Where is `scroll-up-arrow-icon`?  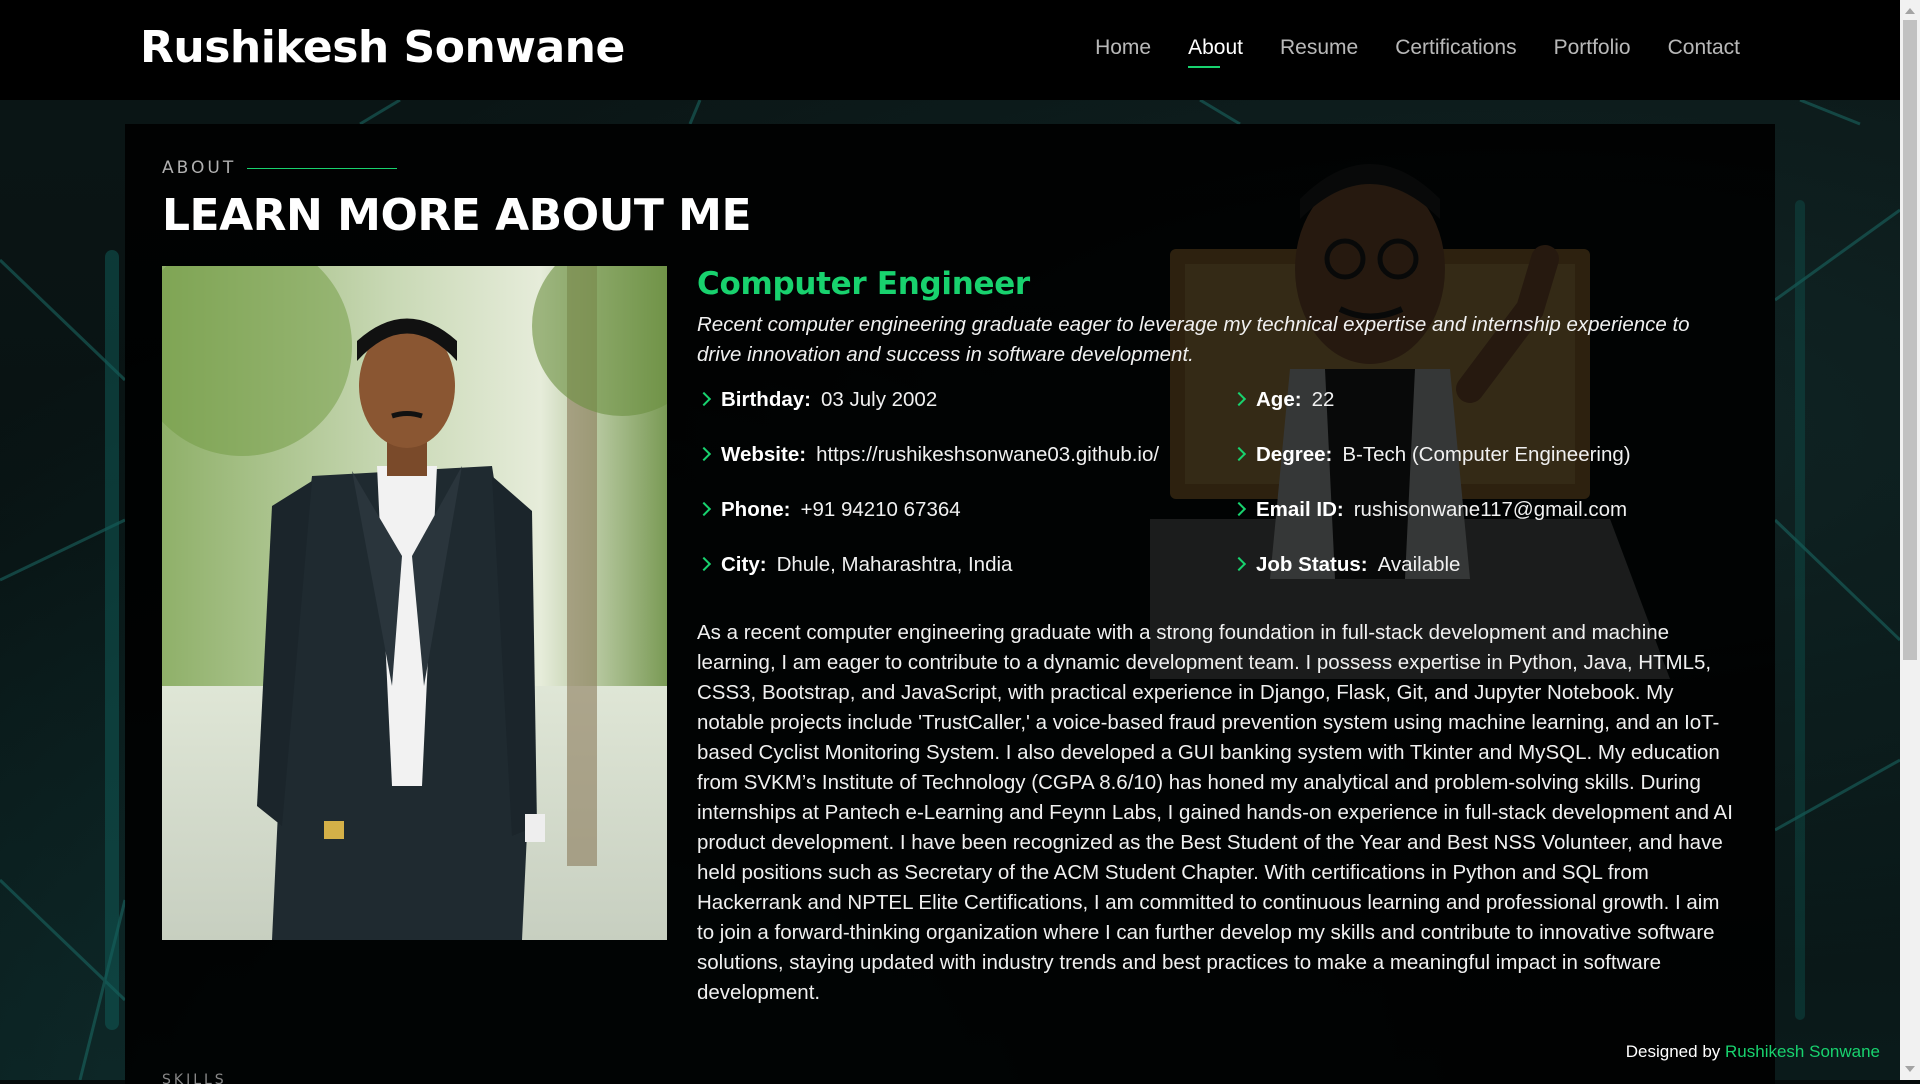 scroll-up-arrow-icon is located at coordinates (1910, 11).